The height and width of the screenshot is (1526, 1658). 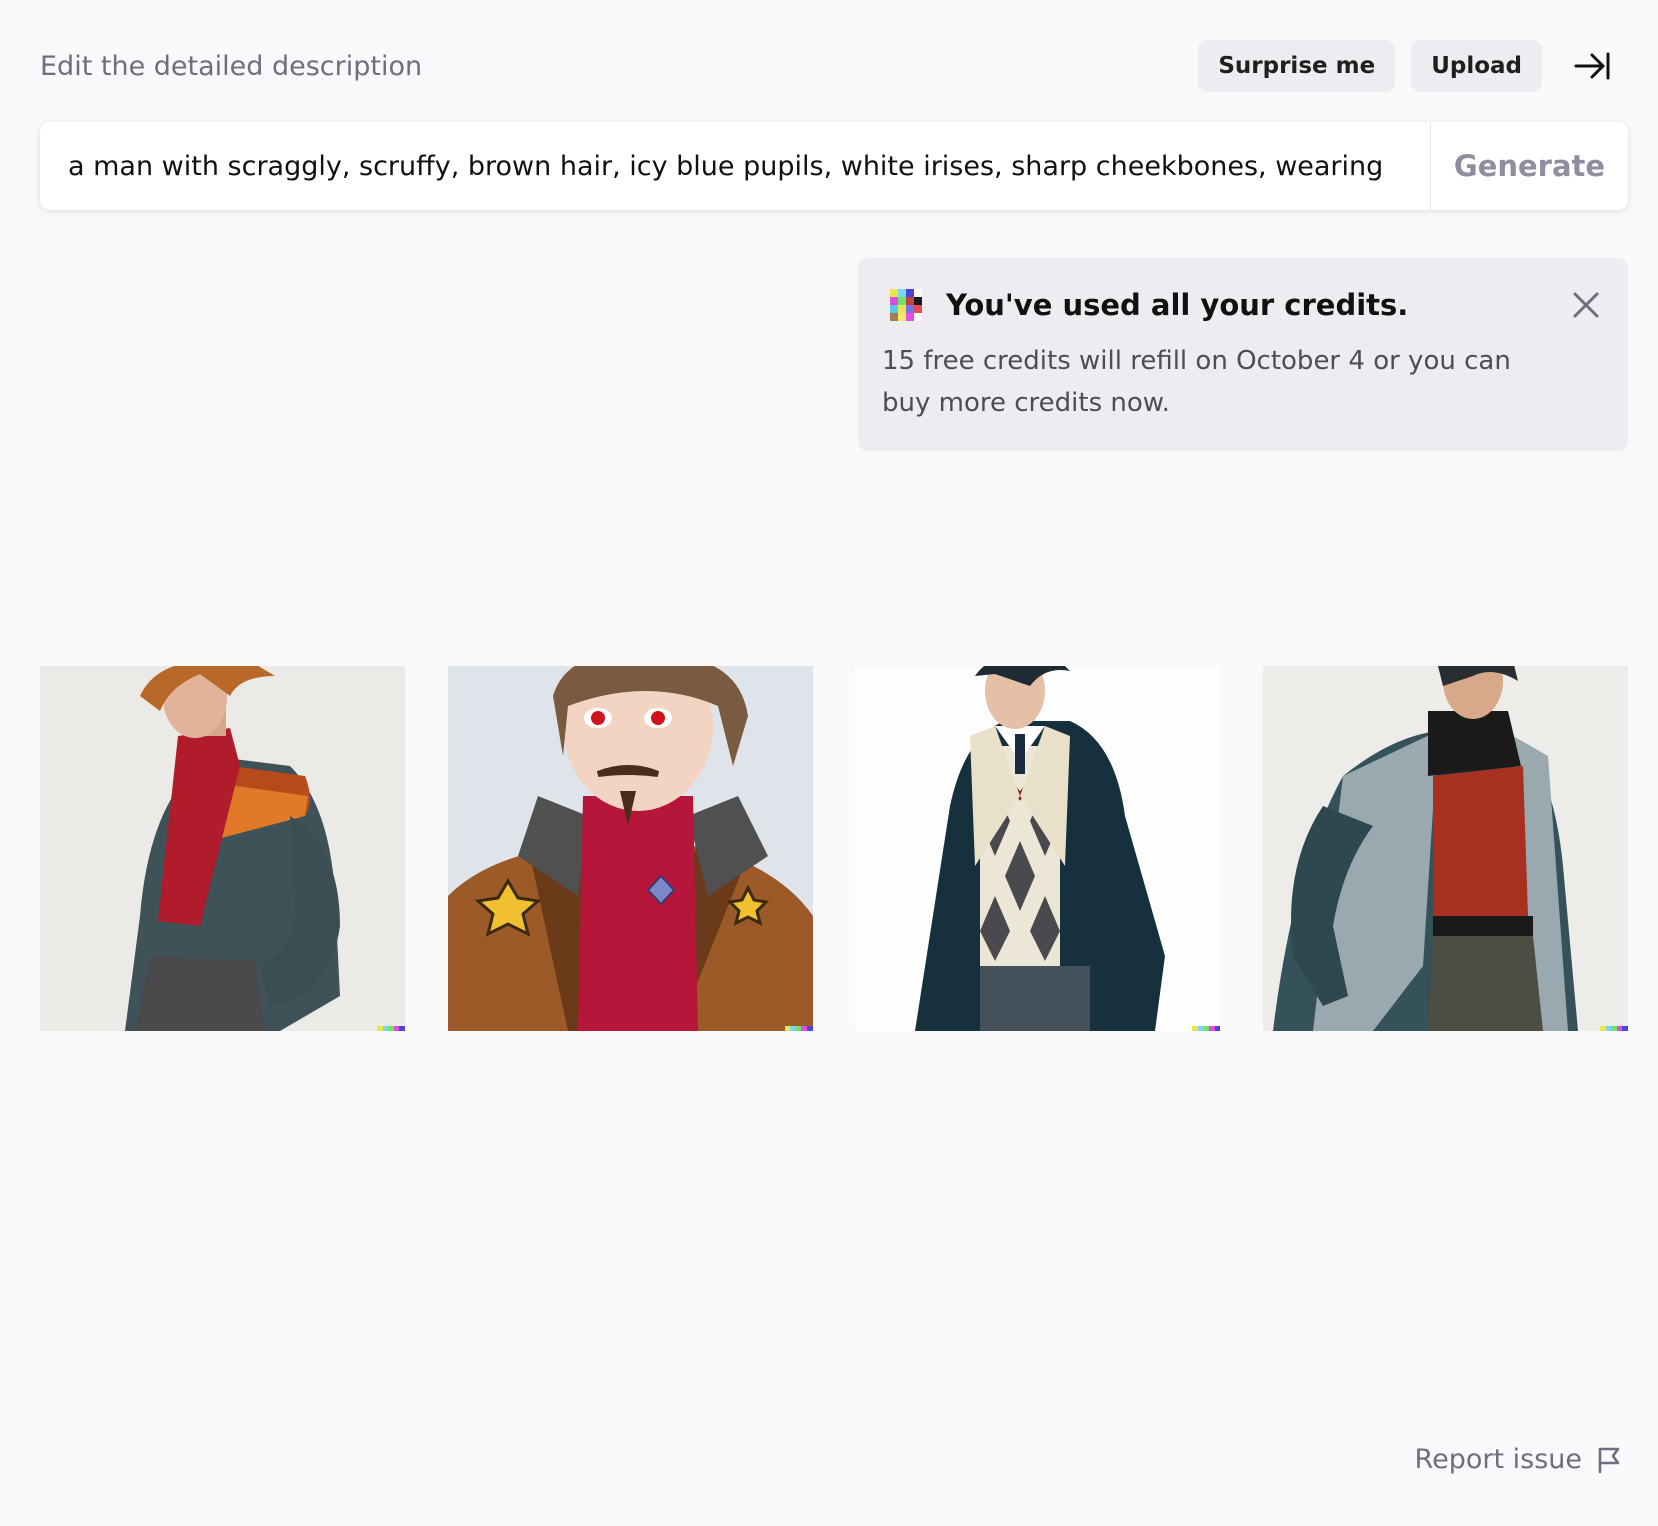 What do you see at coordinates (231, 66) in the screenshot?
I see `page-title: Edit the detailed description` at bounding box center [231, 66].